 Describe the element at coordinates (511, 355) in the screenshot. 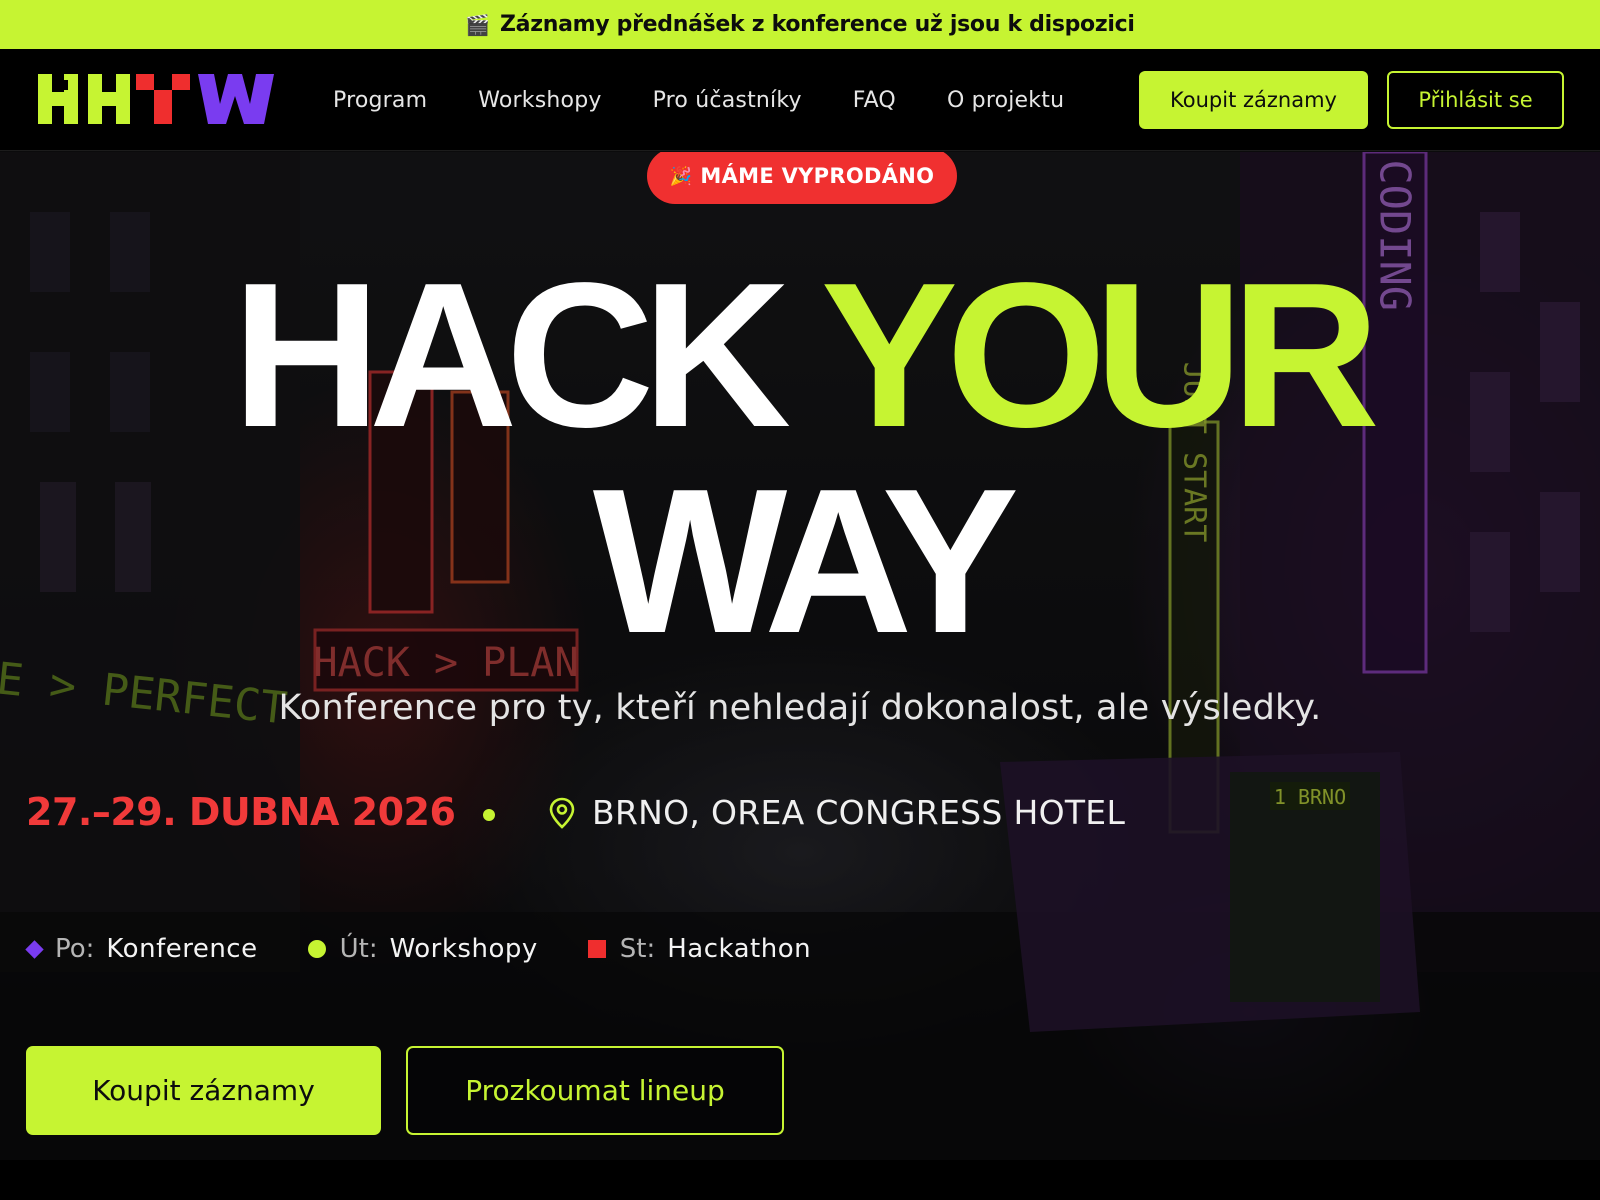

I see `headline-hack: HACK` at that location.